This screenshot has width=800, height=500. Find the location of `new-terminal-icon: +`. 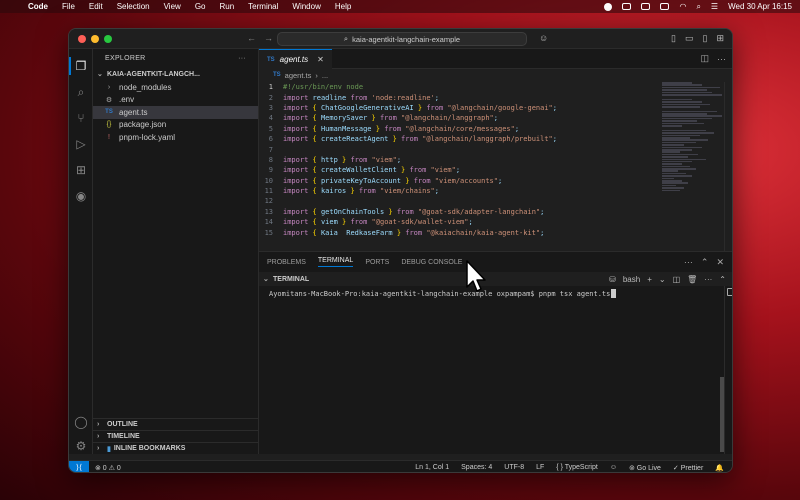

new-terminal-icon: + is located at coordinates (649, 279).